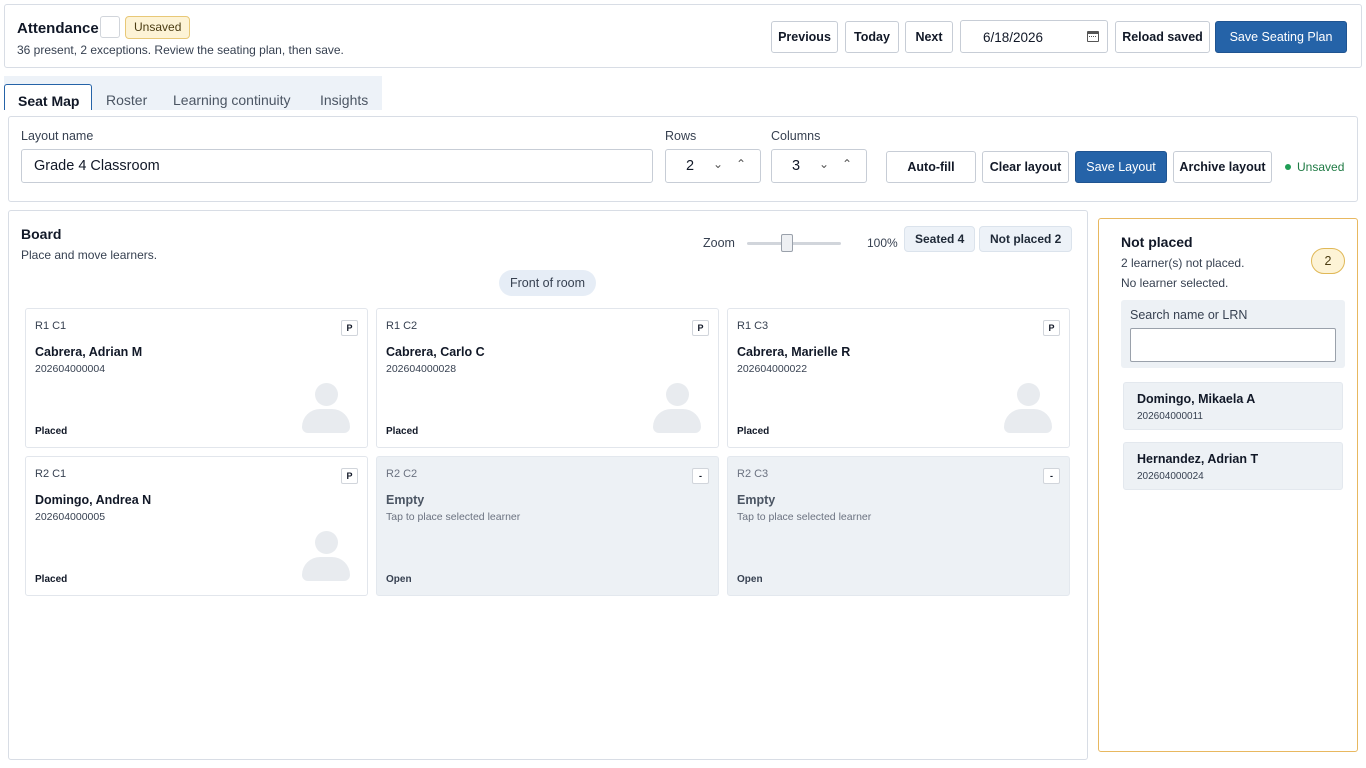  I want to click on tab-roster: Roster, so click(126, 97).